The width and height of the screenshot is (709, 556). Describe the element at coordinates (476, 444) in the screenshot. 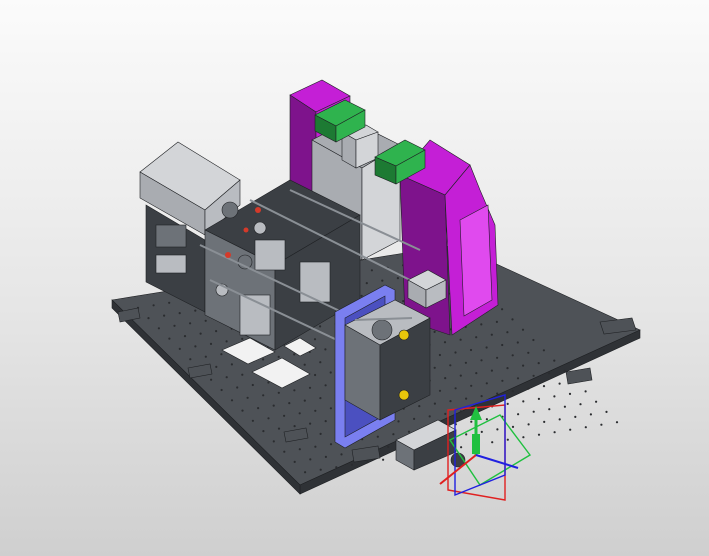

I see `y-axis-marker` at that location.